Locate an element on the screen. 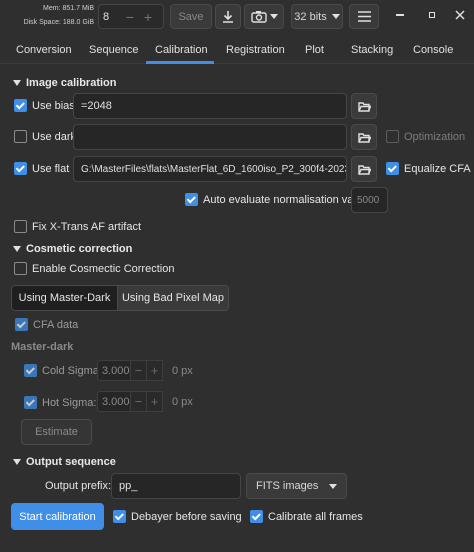 The width and height of the screenshot is (474, 552). flat-browse-button is located at coordinates (364, 169).